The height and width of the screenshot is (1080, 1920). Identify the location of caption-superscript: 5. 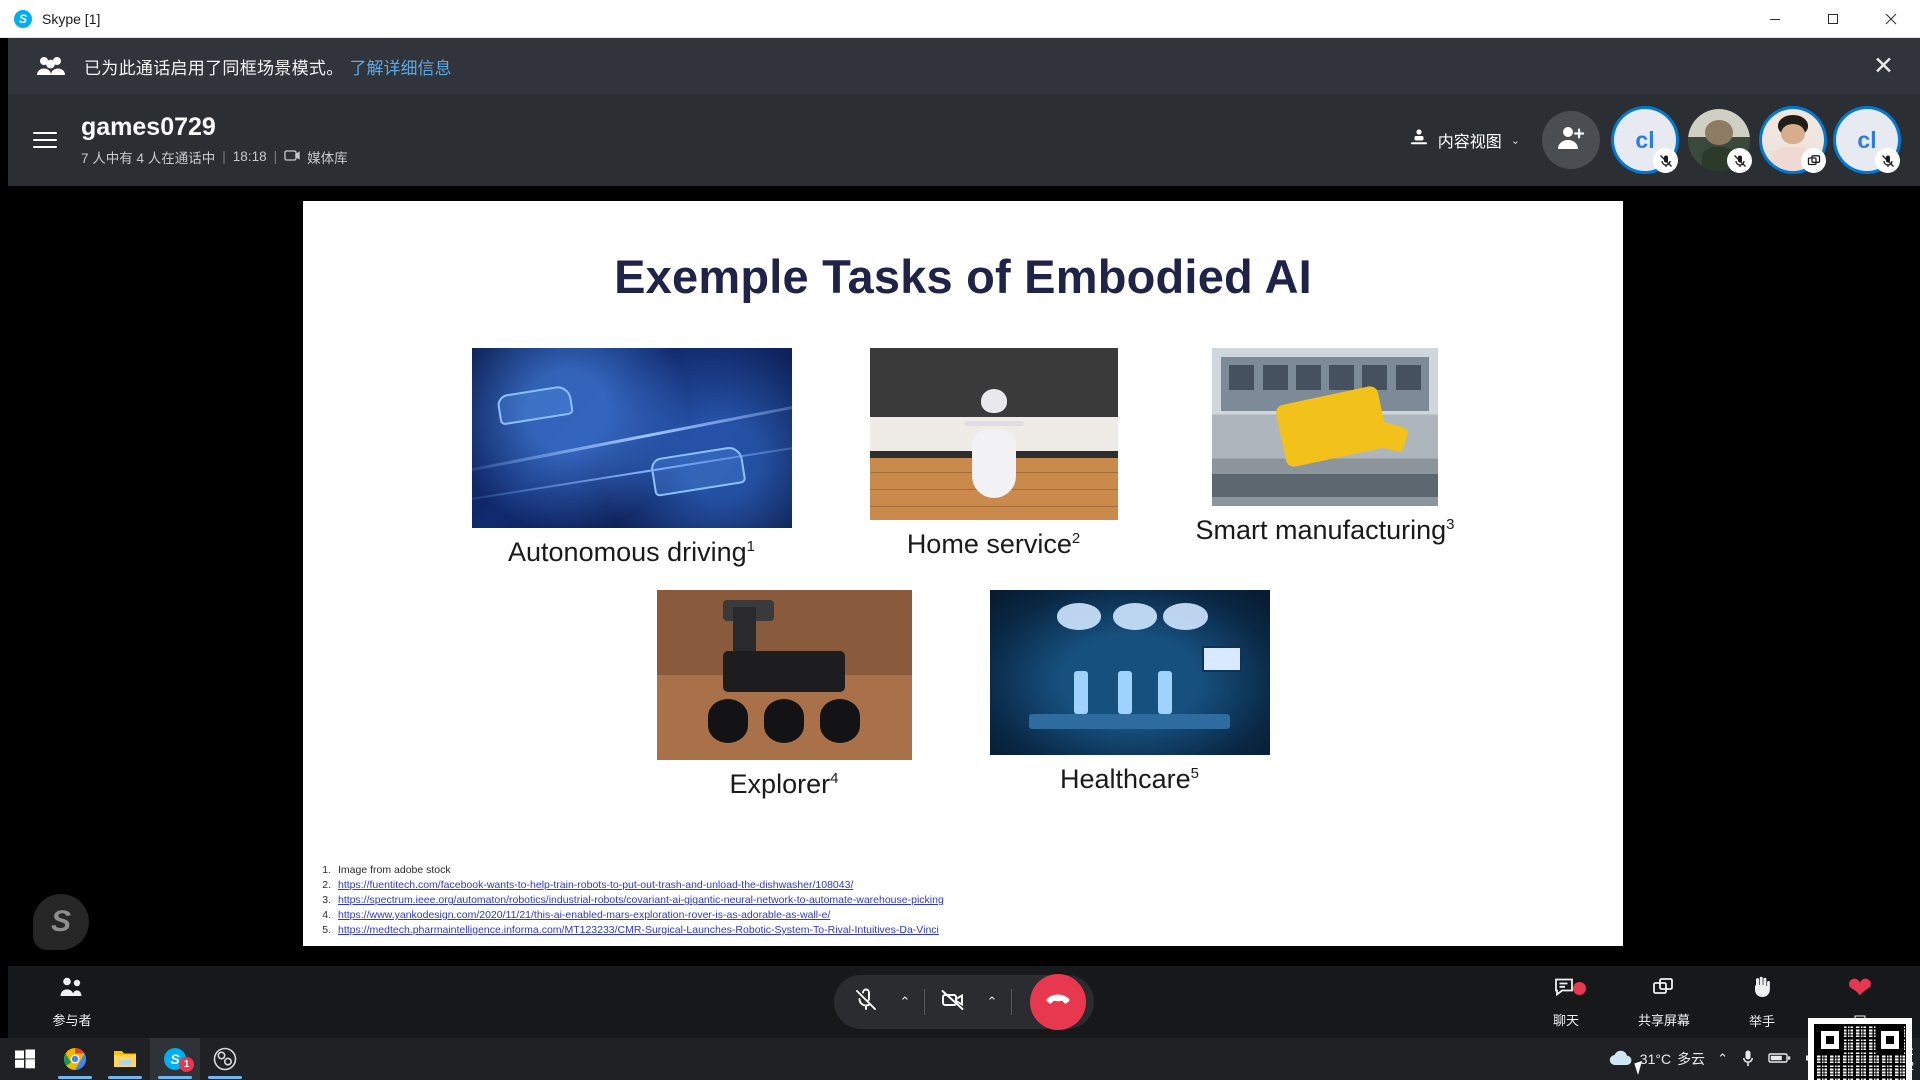
(1194, 773).